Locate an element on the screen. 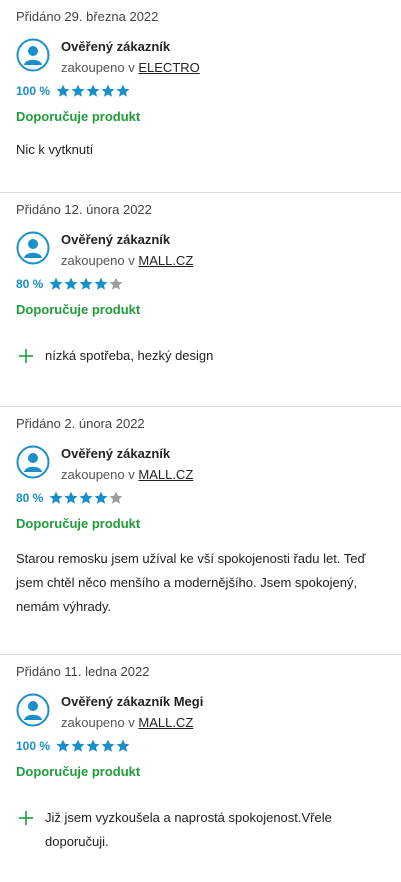 Image resolution: width=401 pixels, height=882 pixels. review-text: Nic k vytknutí is located at coordinates (55, 149).